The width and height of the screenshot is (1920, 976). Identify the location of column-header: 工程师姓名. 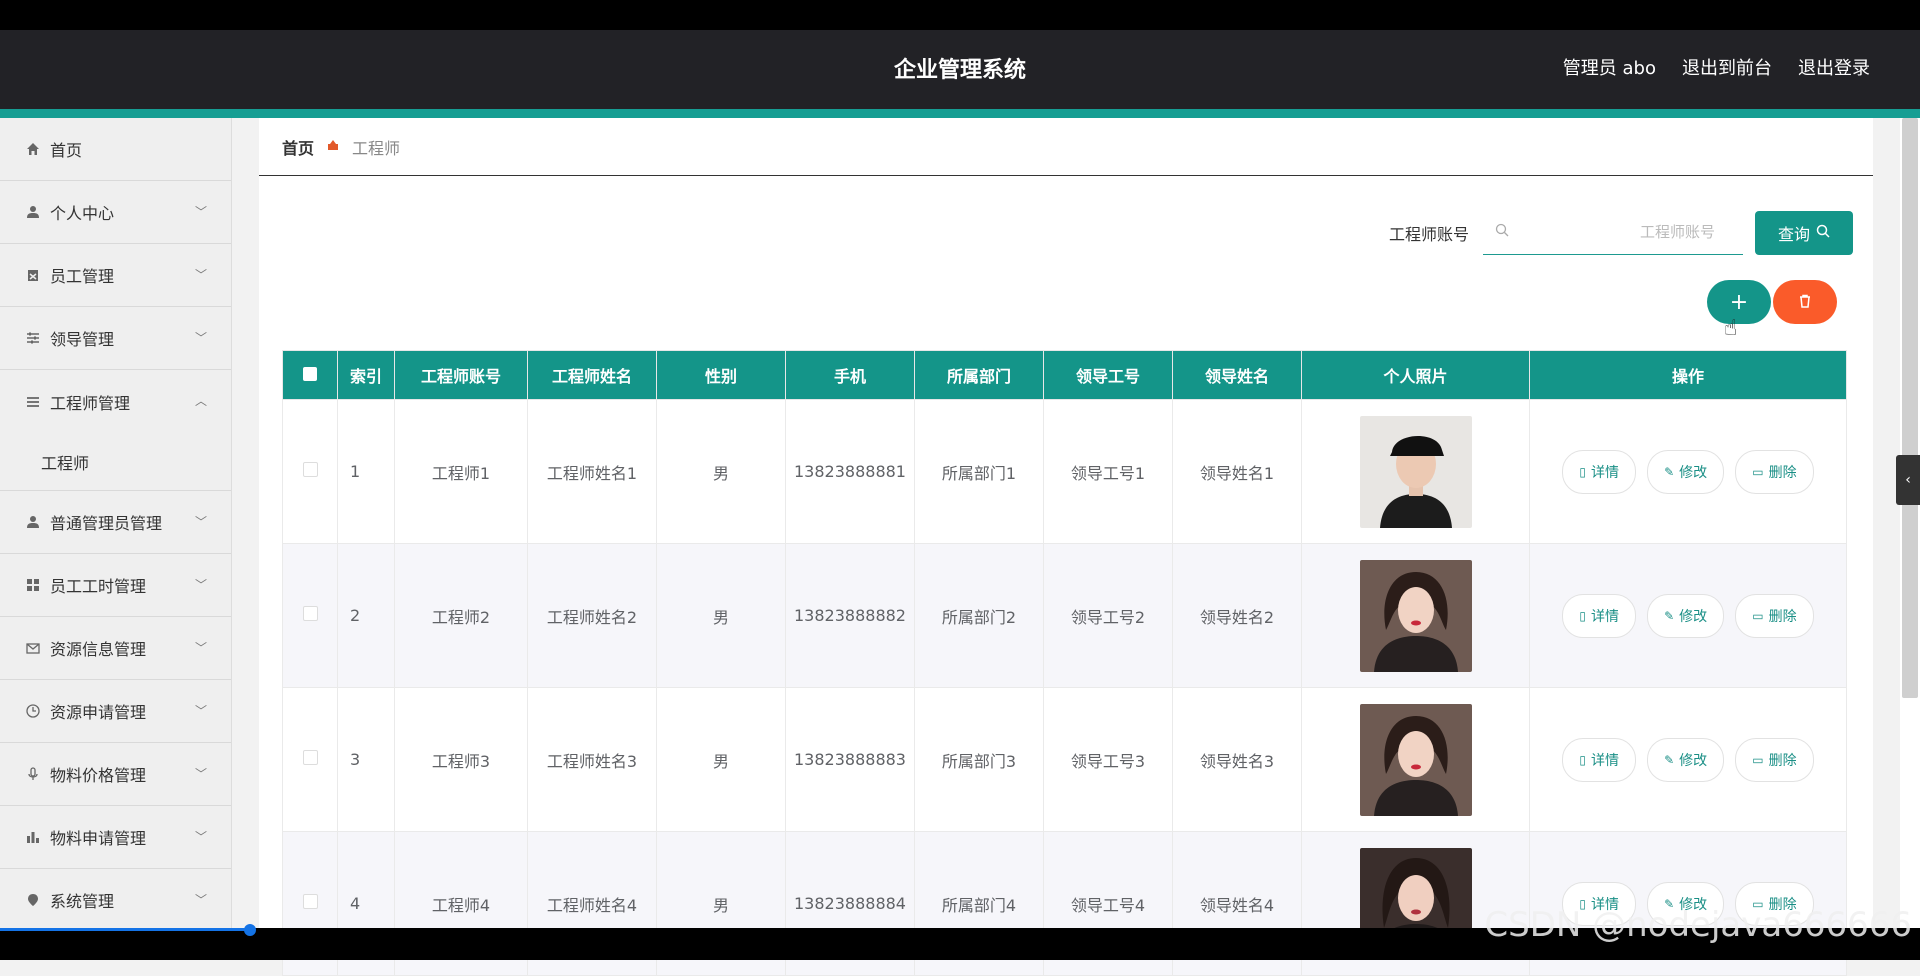
(592, 375).